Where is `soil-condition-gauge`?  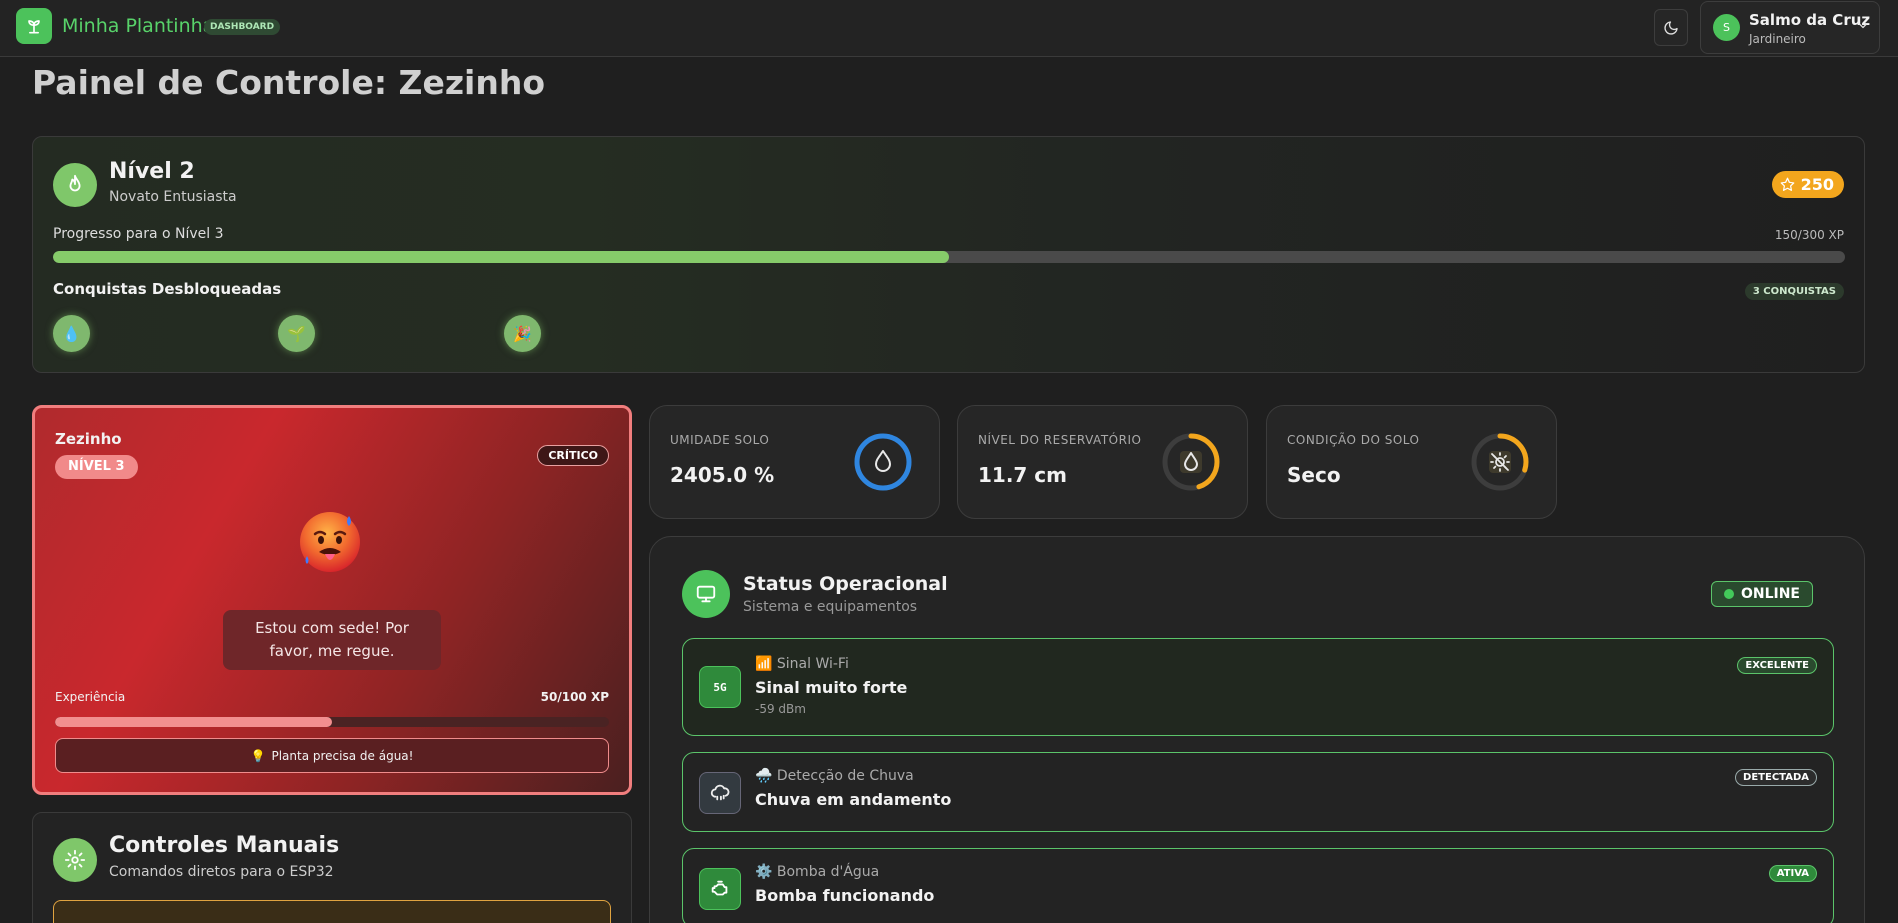 soil-condition-gauge is located at coordinates (1500, 462).